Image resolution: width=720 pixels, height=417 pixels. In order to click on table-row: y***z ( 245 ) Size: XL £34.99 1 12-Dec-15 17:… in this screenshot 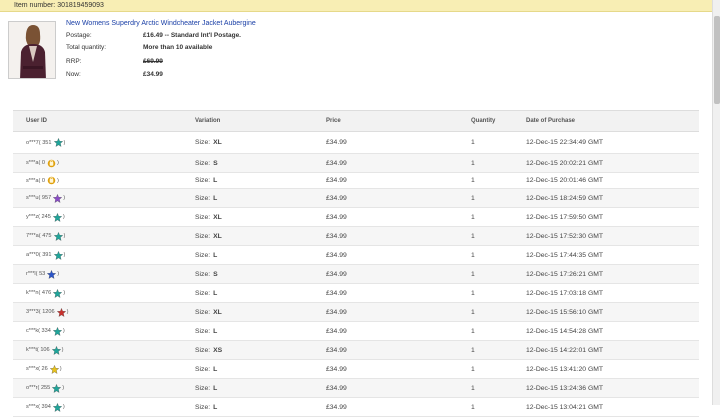, I will do `click(356, 217)`.